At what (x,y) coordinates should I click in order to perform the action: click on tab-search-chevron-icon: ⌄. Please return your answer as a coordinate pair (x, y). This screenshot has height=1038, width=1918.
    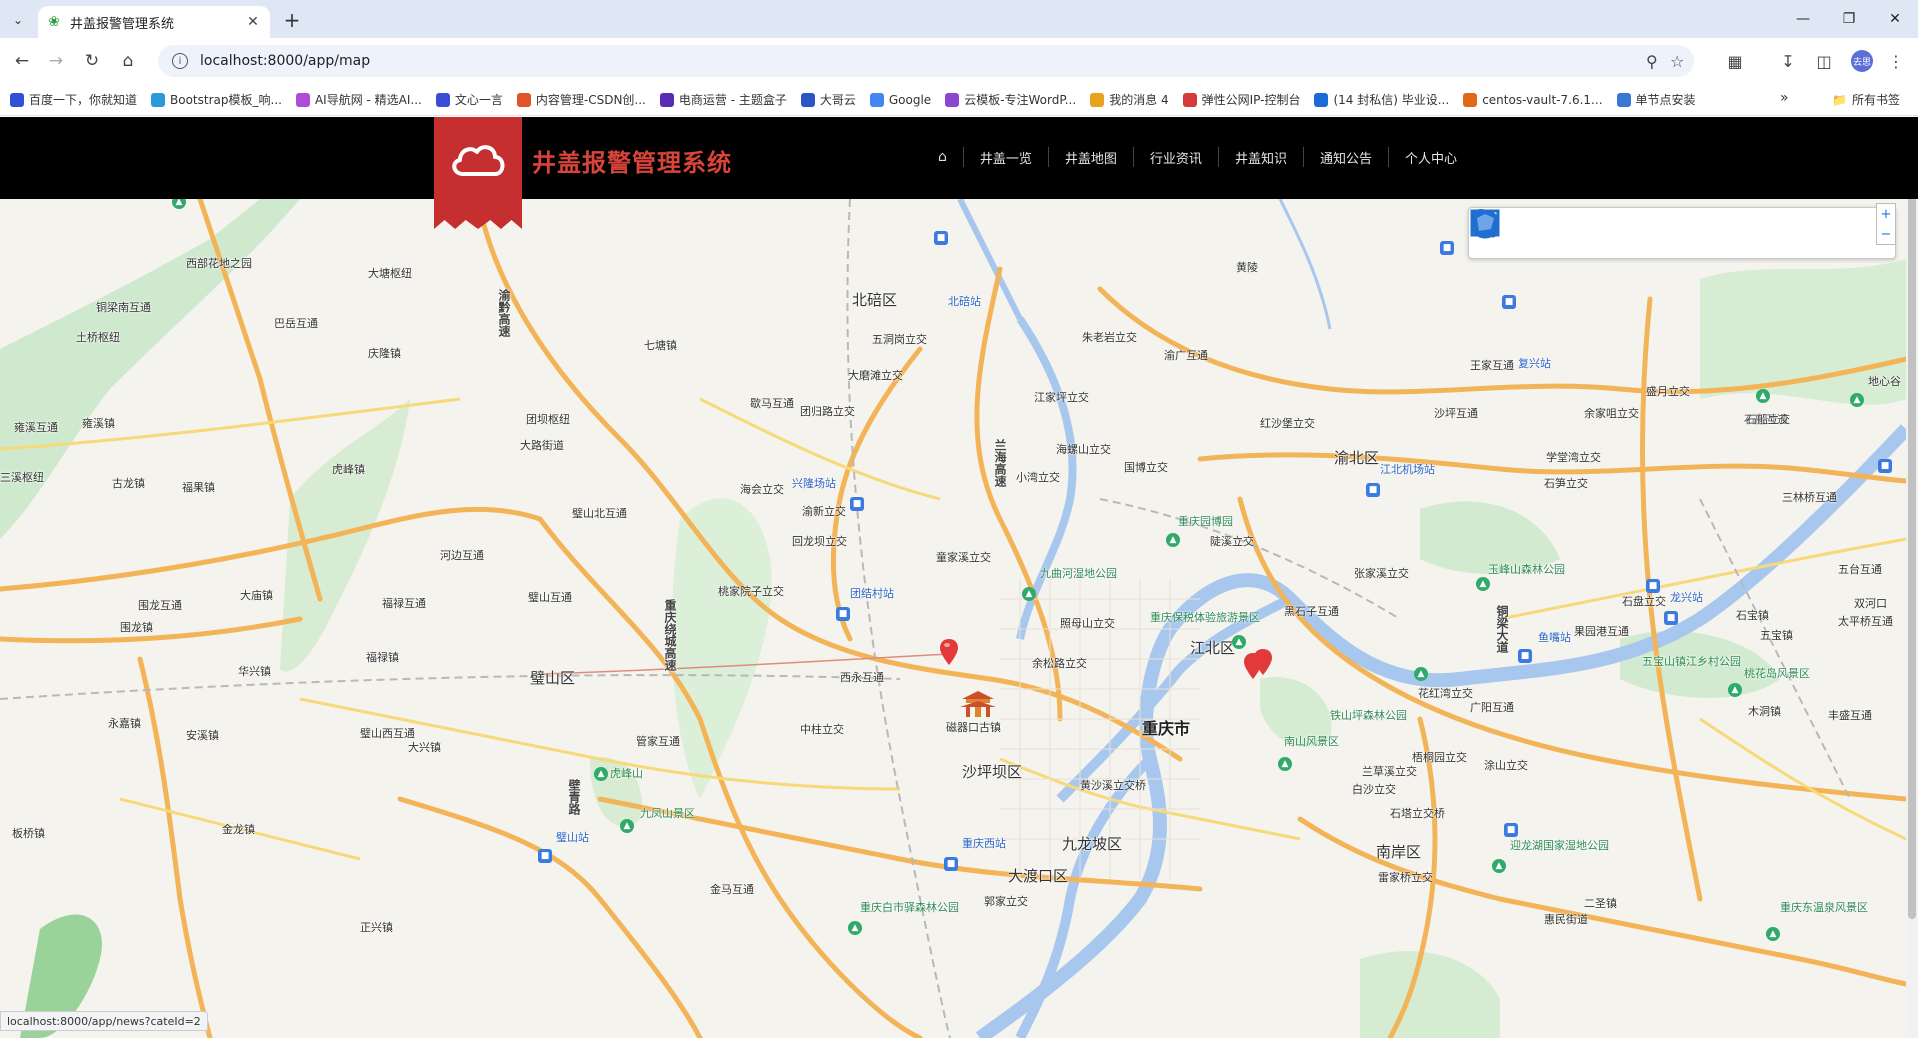
    Looking at the image, I should click on (18, 20).